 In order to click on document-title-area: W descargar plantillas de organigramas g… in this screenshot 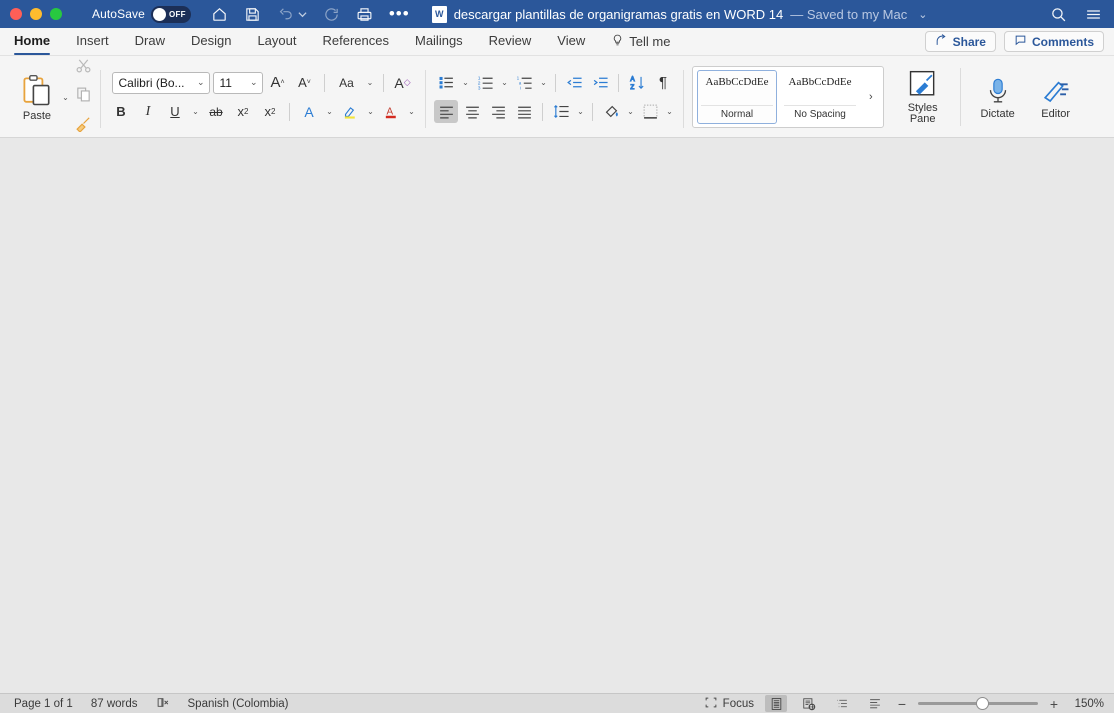, I will do `click(679, 14)`.